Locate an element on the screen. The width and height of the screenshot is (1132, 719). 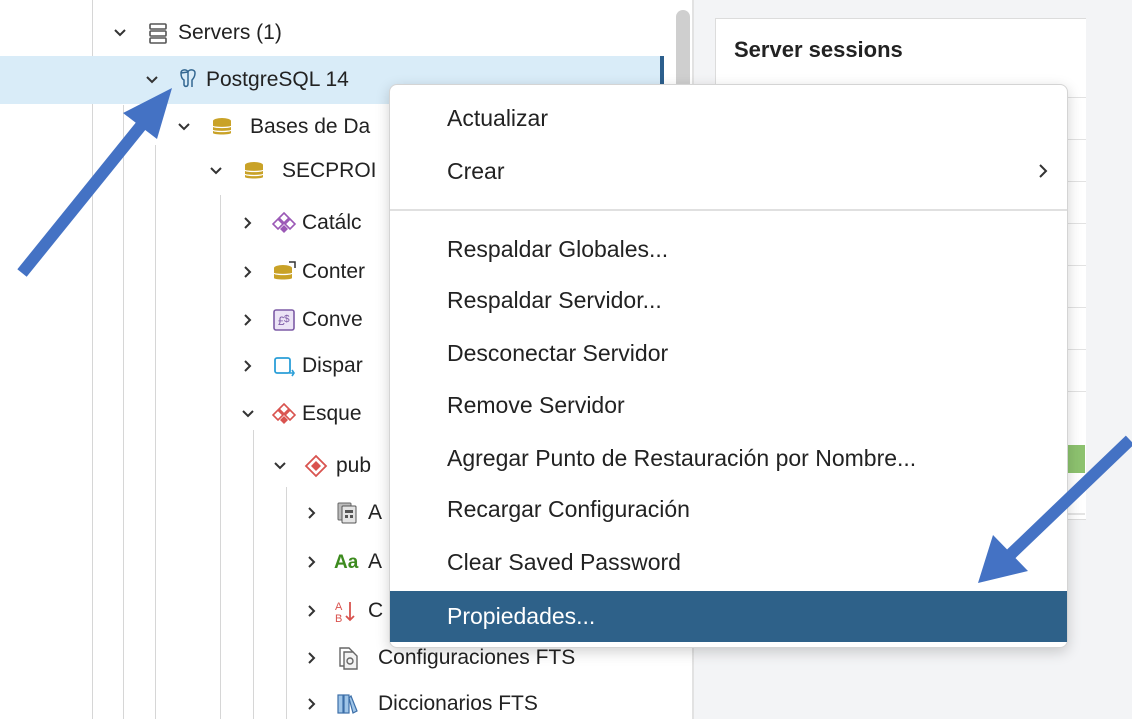
menu-item-desconectar-servidor: Desconectar Servidor is located at coordinates (728, 353).